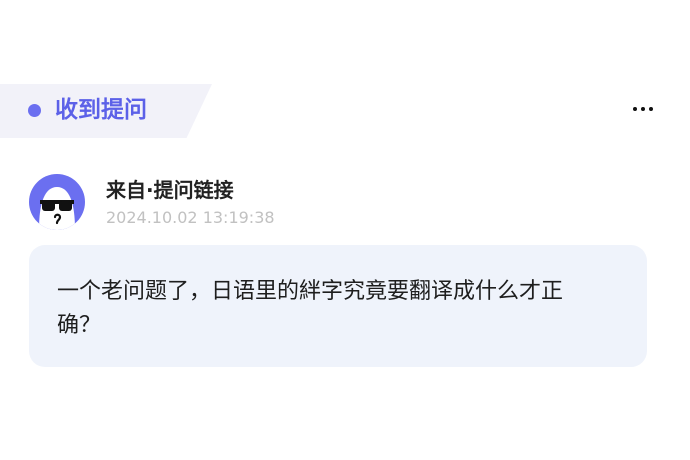  Describe the element at coordinates (57, 208) in the screenshot. I see `sunglasses-ghost-icon` at that location.